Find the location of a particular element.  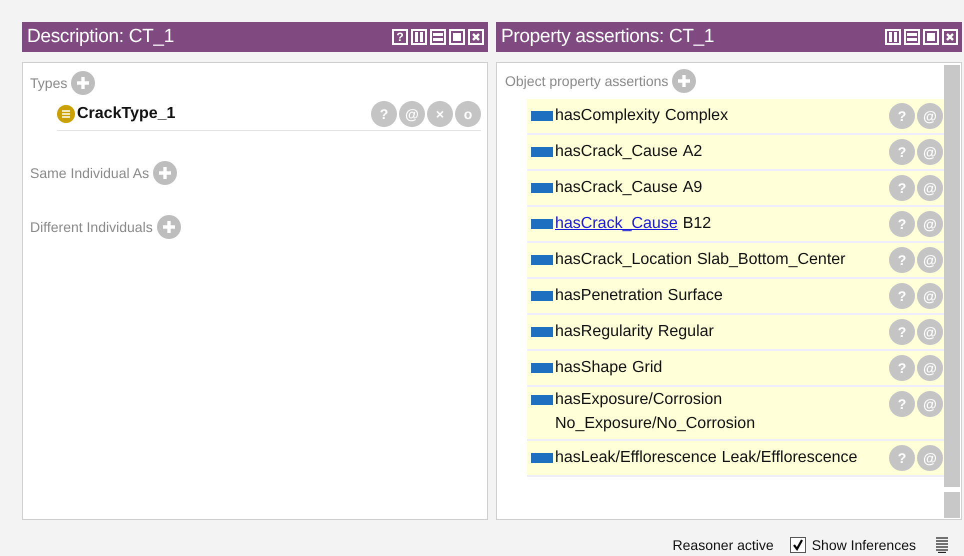

assertion-row: hasCrack_Cause A9 ? @ is located at coordinates (735, 189).